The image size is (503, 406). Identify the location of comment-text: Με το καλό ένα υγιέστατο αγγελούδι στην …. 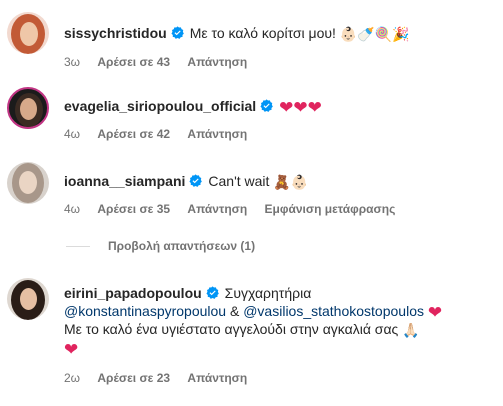
(231, 329).